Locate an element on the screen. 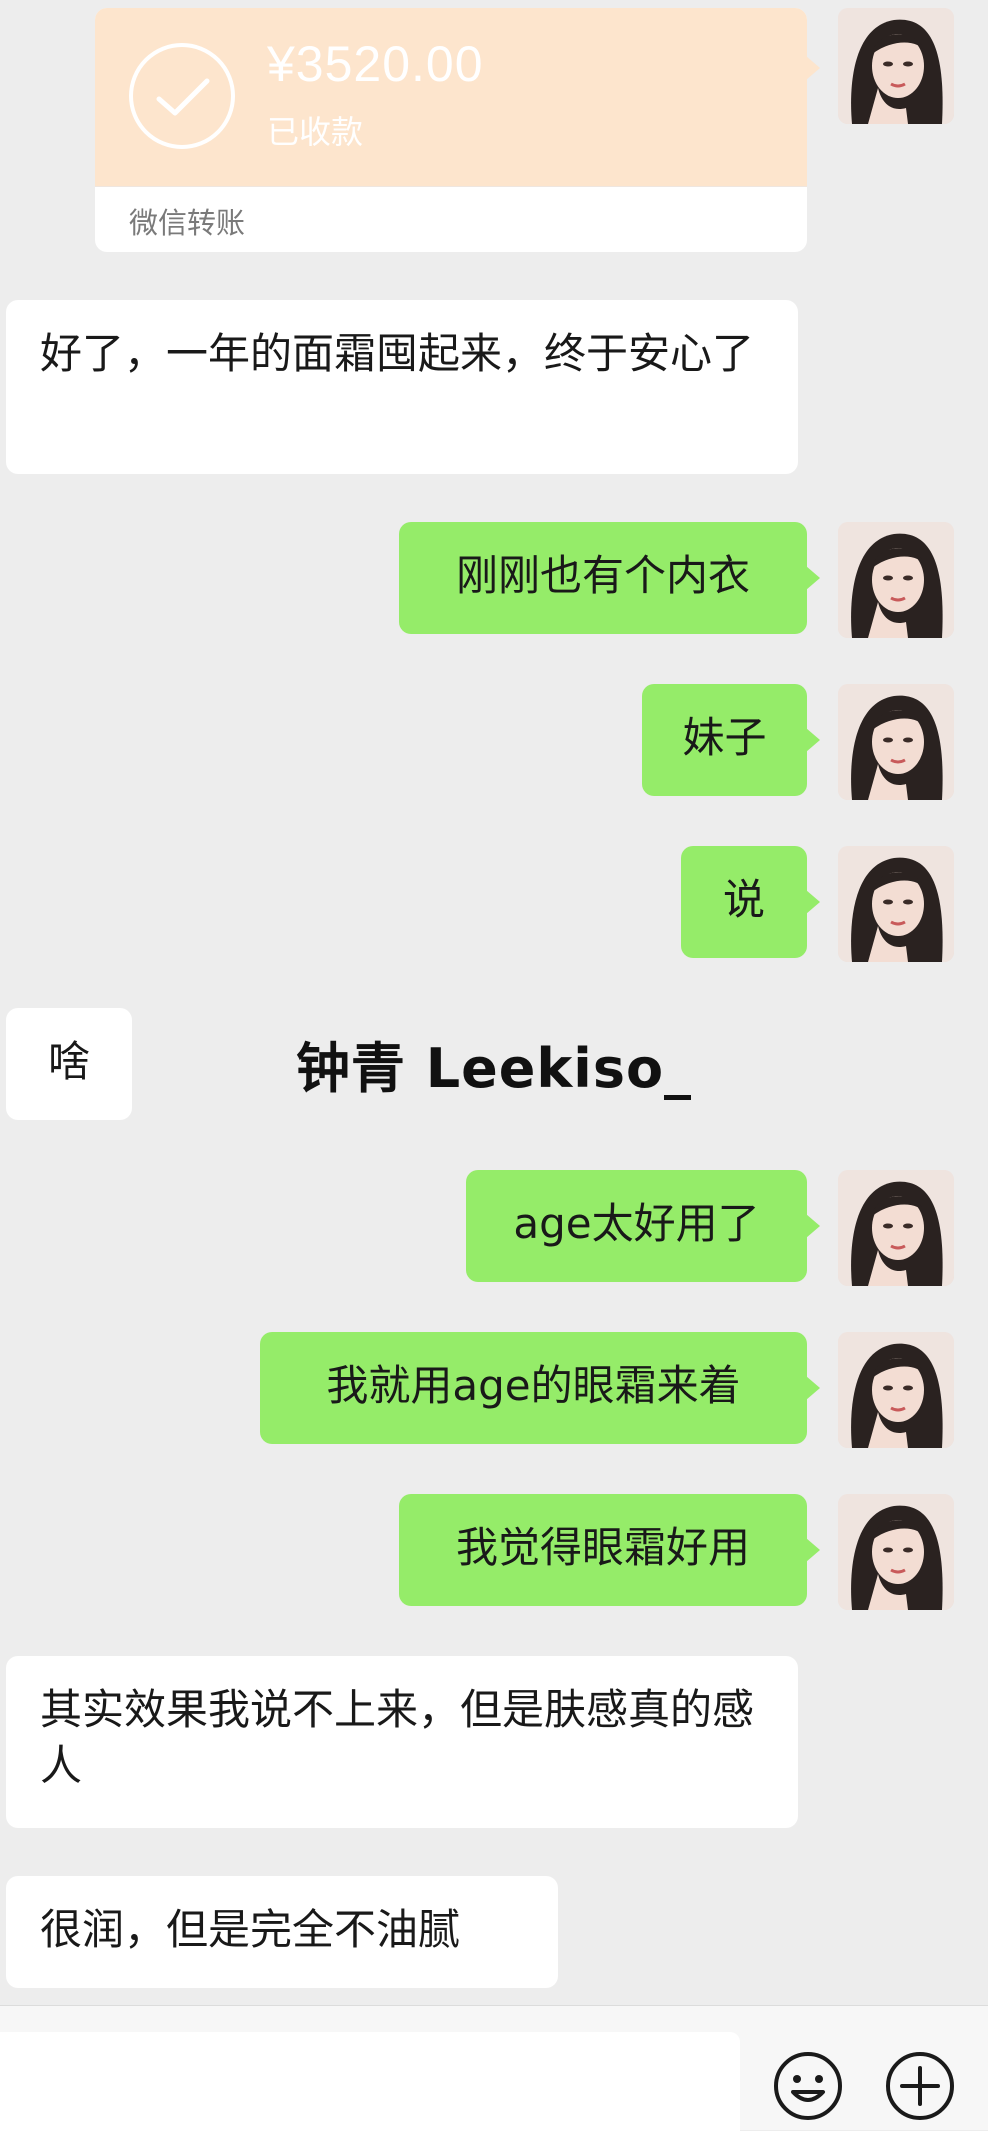  watermark-text: 钟青 Leekiso_ is located at coordinates (494, 1068).